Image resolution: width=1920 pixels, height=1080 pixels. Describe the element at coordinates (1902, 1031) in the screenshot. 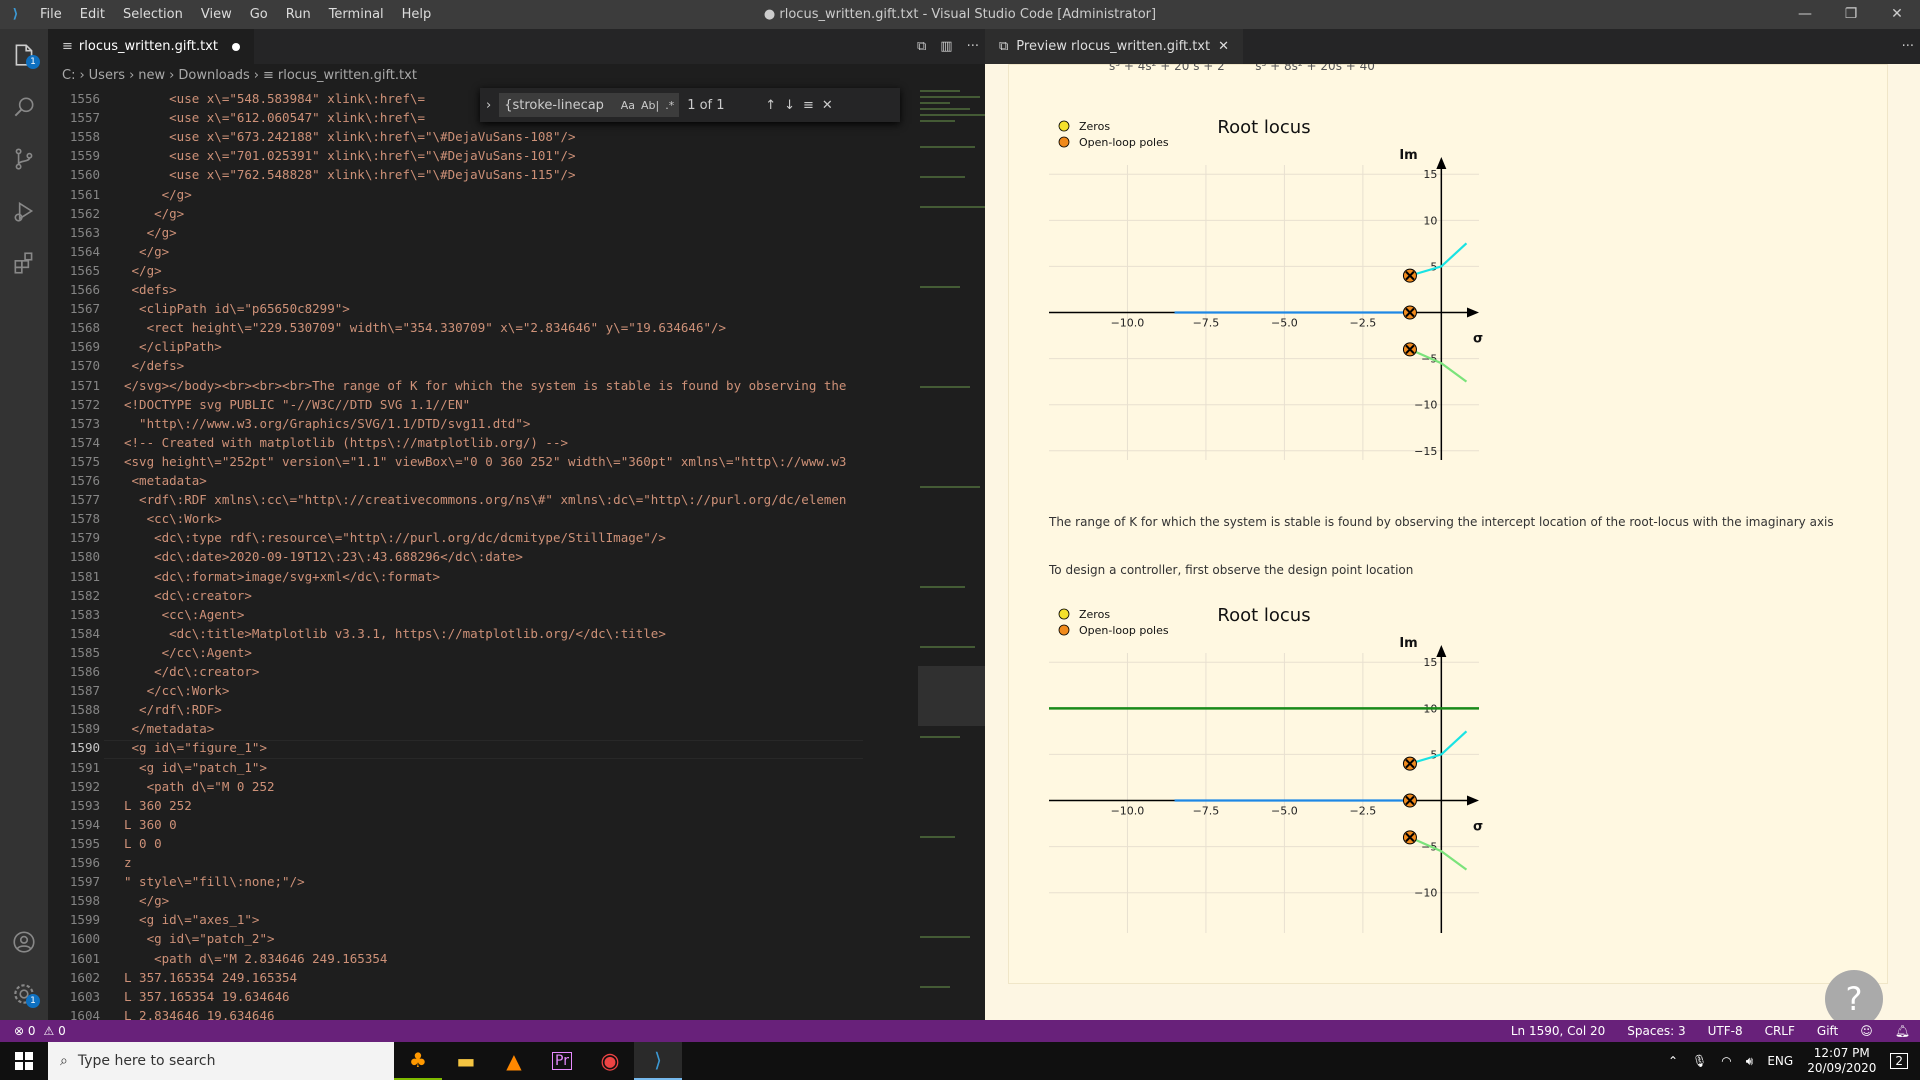

I see `bell-icon: 🔔︎` at that location.